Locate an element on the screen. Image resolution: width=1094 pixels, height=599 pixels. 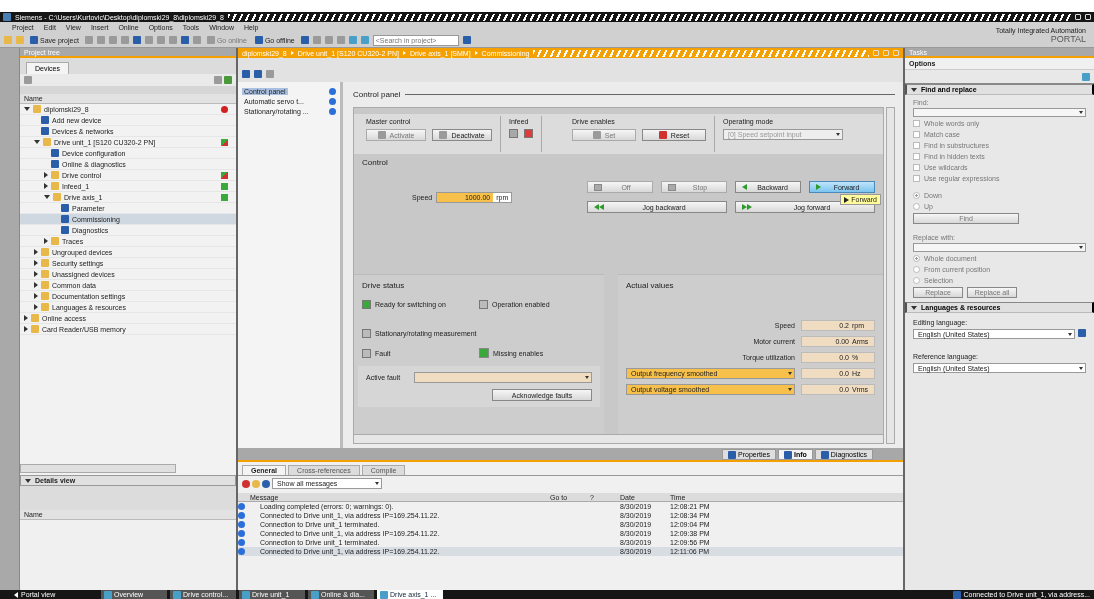
double-left-arrow-icon is located at coordinates (599, 207).